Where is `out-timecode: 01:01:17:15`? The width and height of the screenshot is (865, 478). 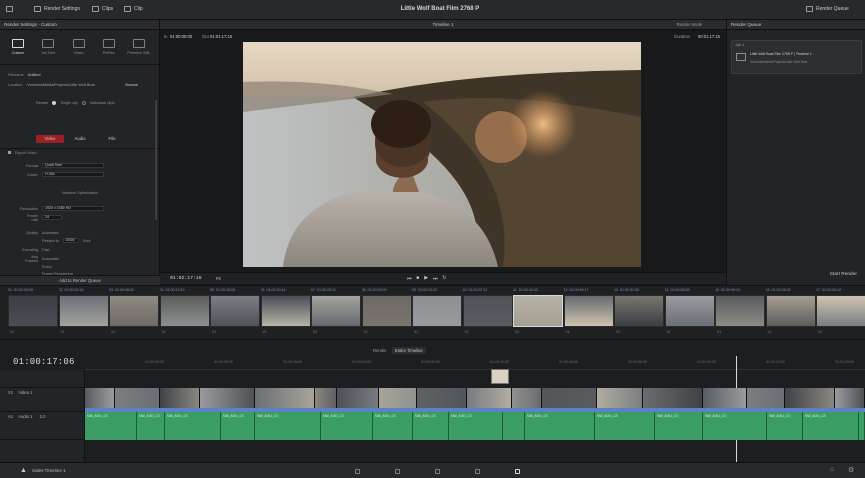
out-timecode: 01:01:17:15 is located at coordinates (221, 36).